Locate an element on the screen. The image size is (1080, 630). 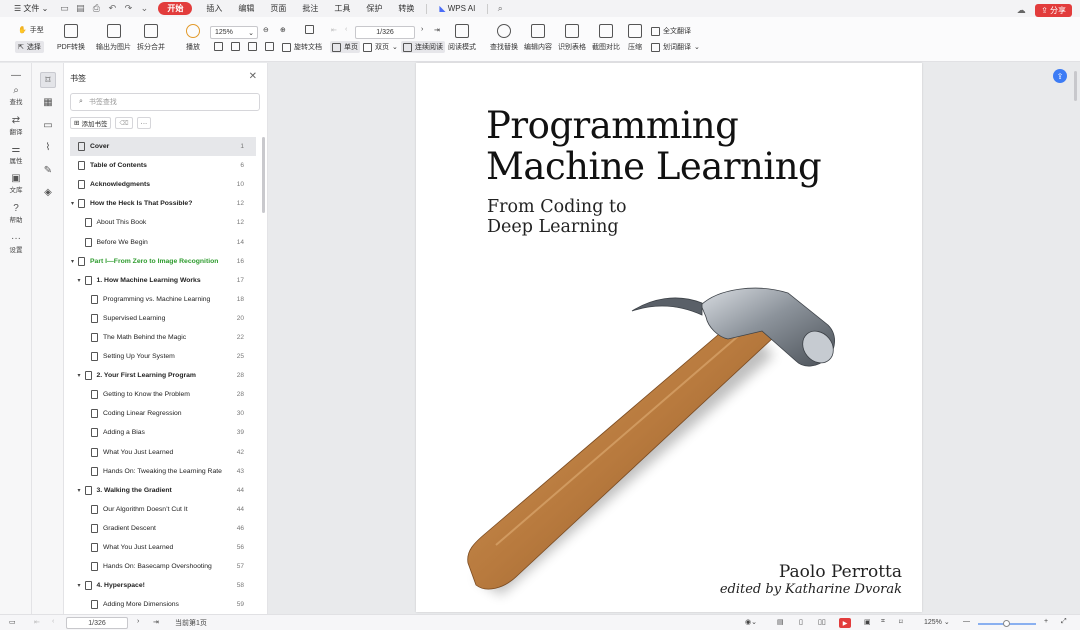
first-page-icon: ⇤ is located at coordinates (37, 622).